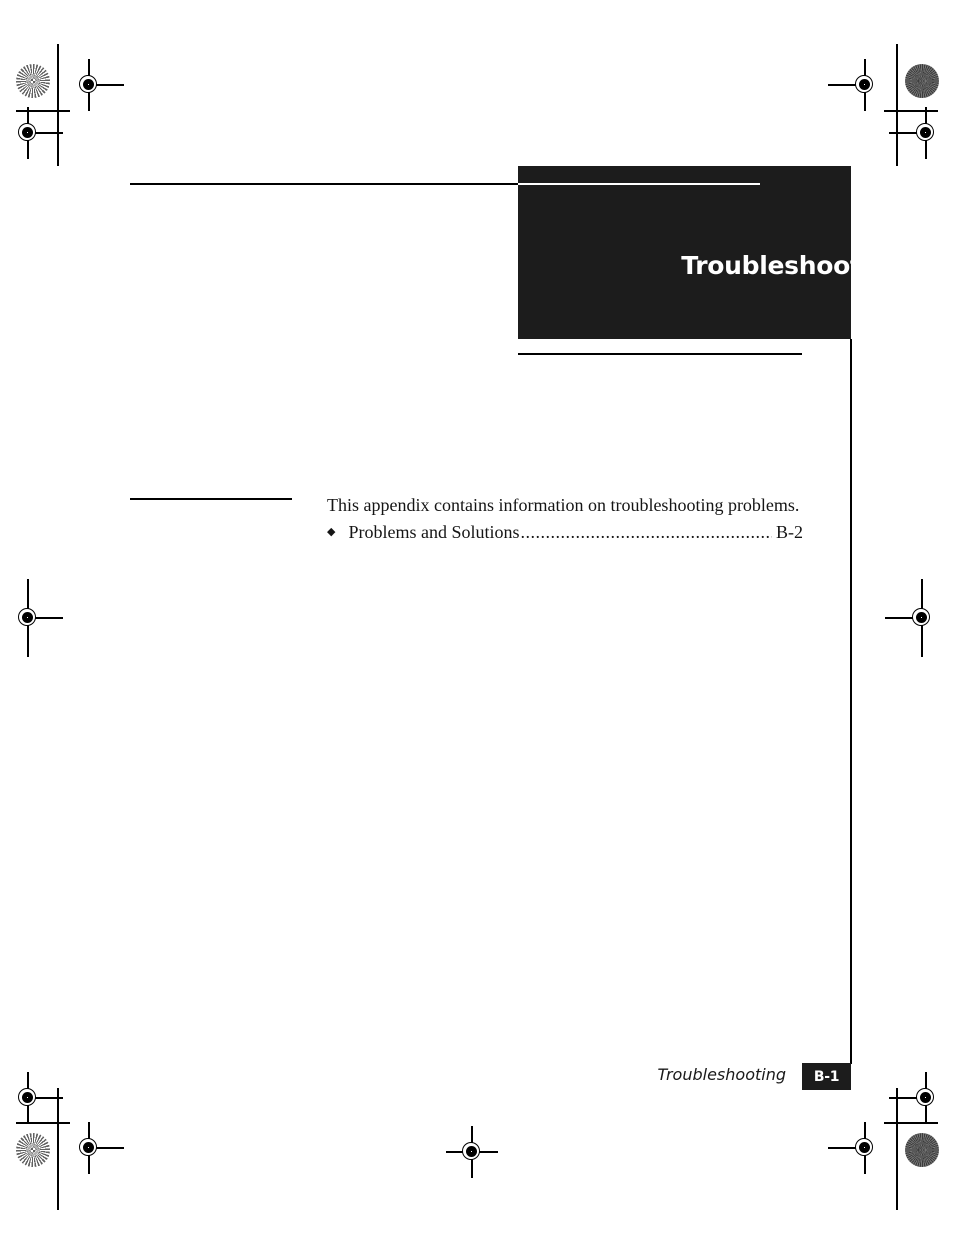  Describe the element at coordinates (43, 1123) in the screenshot. I see `trim-line-lower-left-horizontal` at that location.